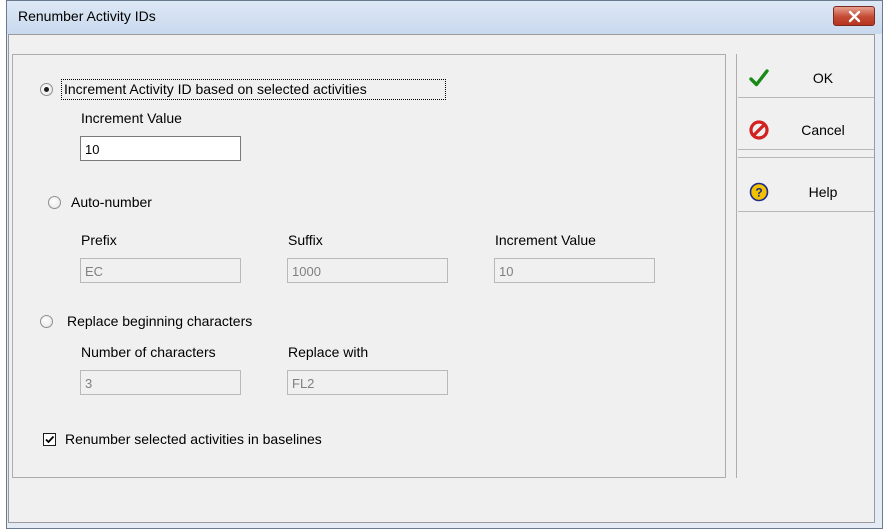  Describe the element at coordinates (160, 382) in the screenshot. I see `number-of-characters-input: 3` at that location.